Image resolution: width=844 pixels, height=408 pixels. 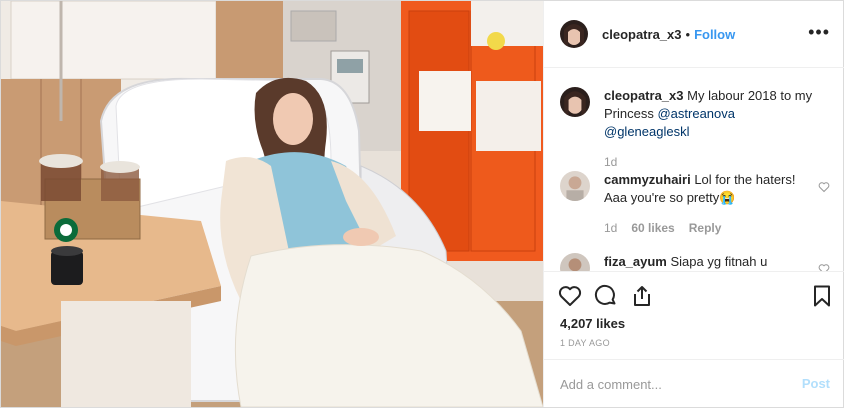 What do you see at coordinates (652, 228) in the screenshot?
I see `comment-likes: 60 likes` at bounding box center [652, 228].